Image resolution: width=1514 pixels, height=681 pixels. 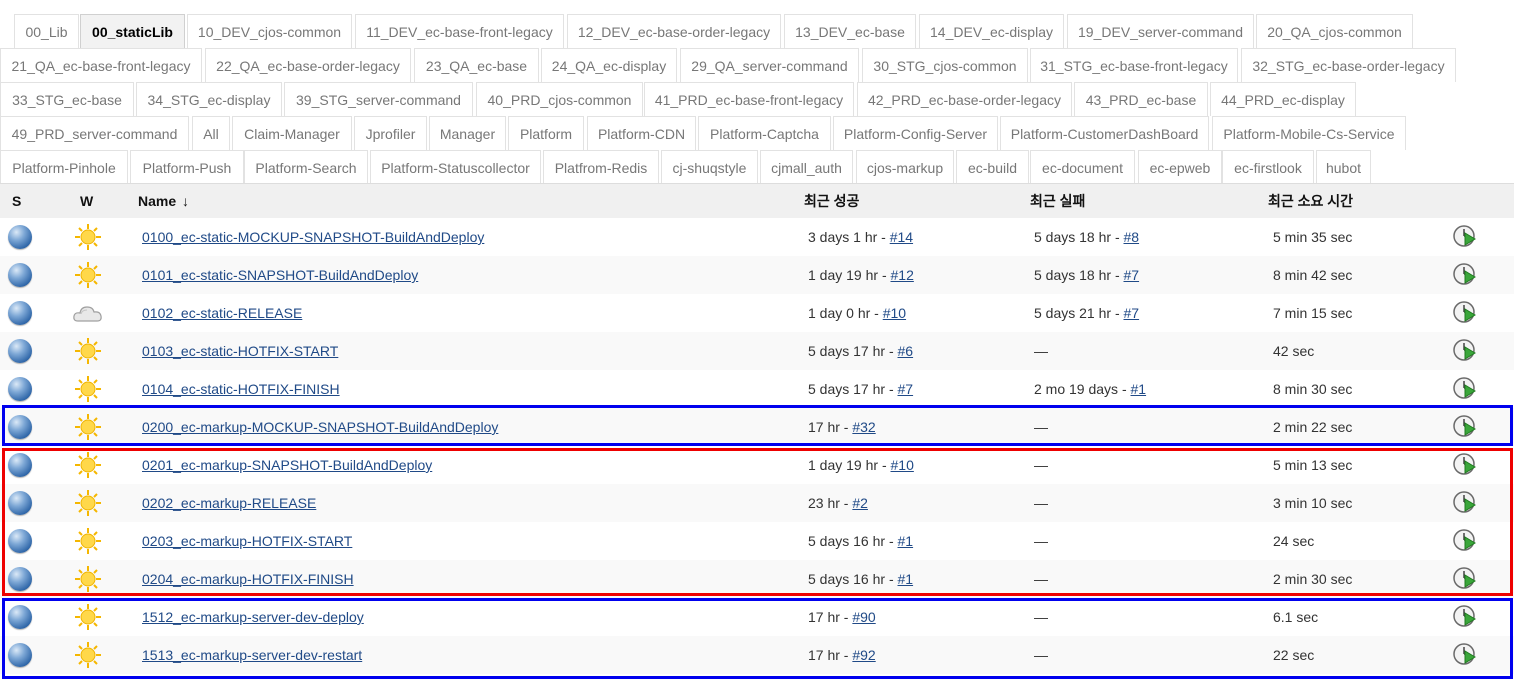 I want to click on job-name-link: 0102_ec-static-RELEASE, so click(x=222, y=313).